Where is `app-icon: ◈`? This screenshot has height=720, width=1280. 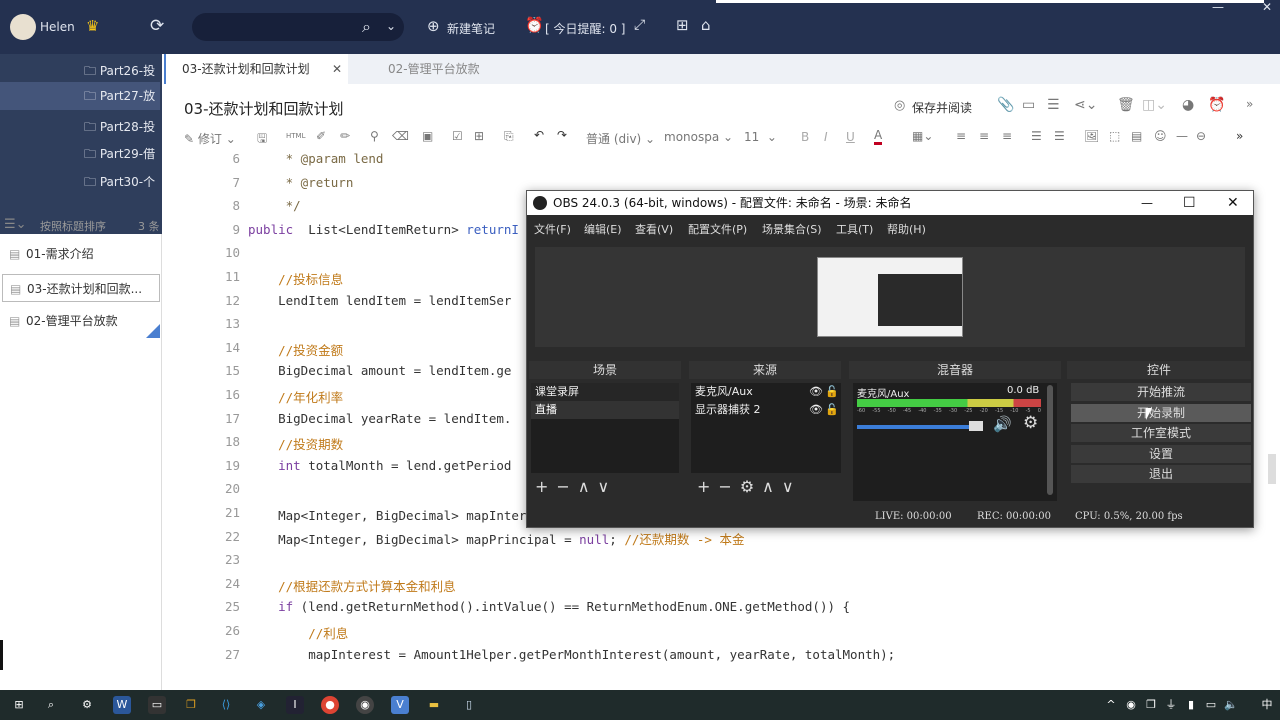 app-icon: ◈ is located at coordinates (261, 705).